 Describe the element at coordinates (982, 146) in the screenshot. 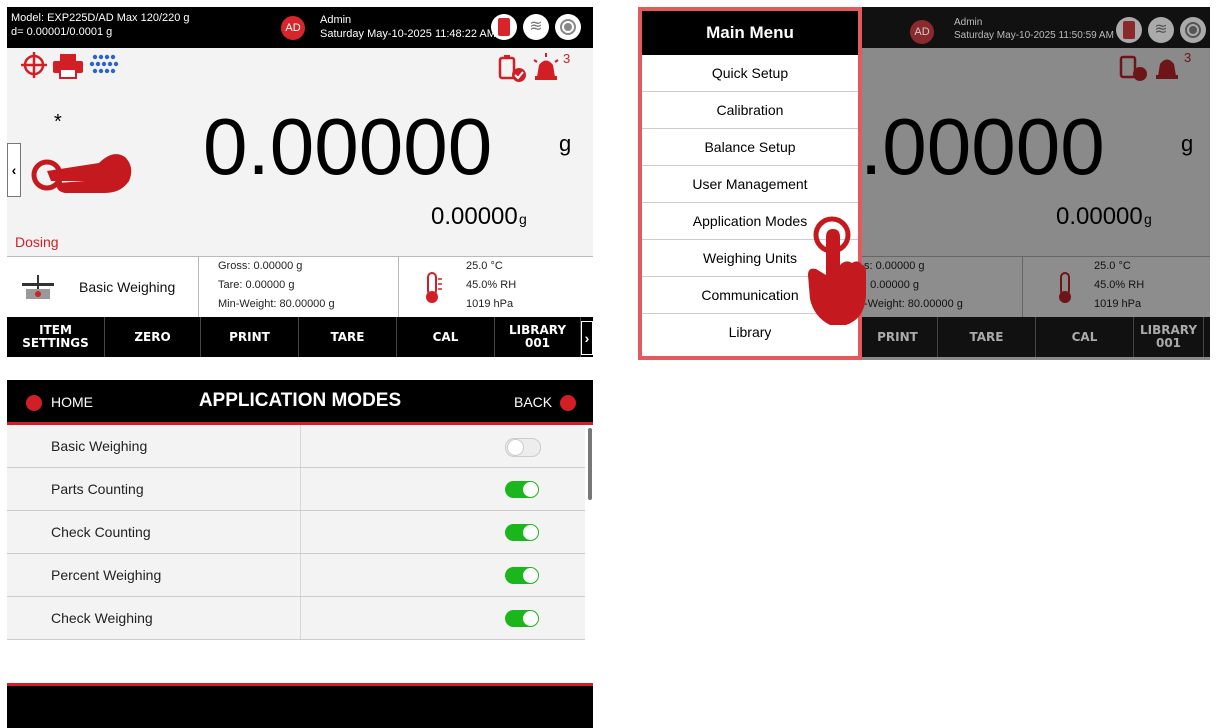

I see `main-reading: .00000` at that location.